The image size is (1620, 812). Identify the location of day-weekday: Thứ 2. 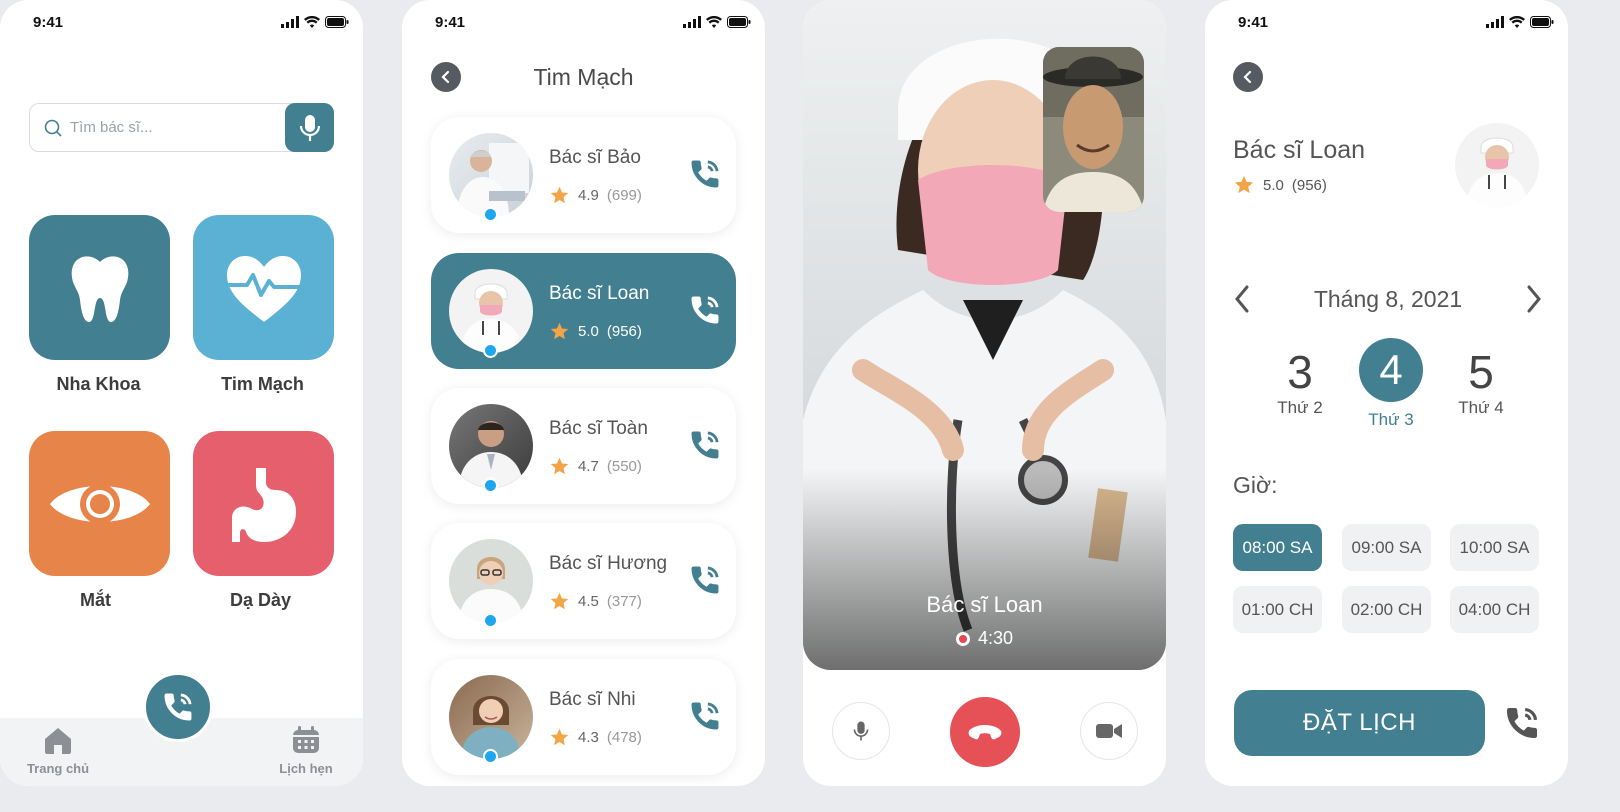
(1300, 407).